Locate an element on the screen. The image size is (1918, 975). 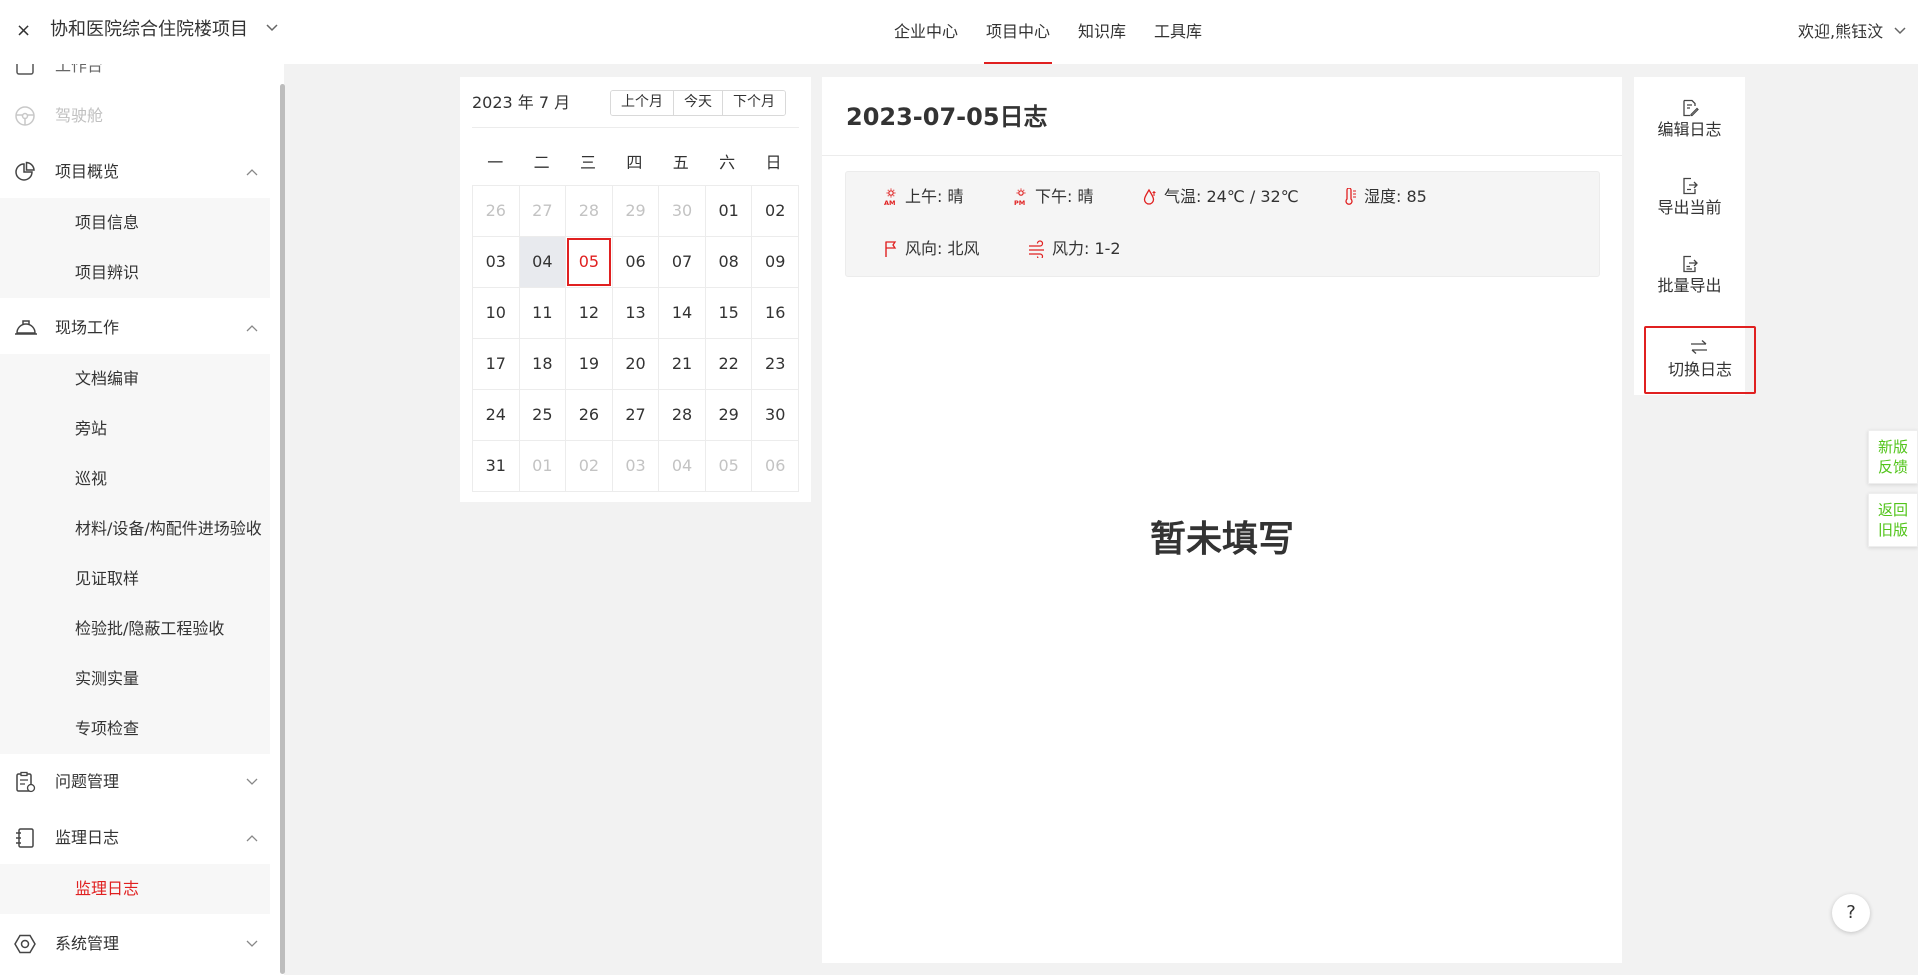
sidebar-item-actual-measurement: 实测实量 is located at coordinates (135, 679).